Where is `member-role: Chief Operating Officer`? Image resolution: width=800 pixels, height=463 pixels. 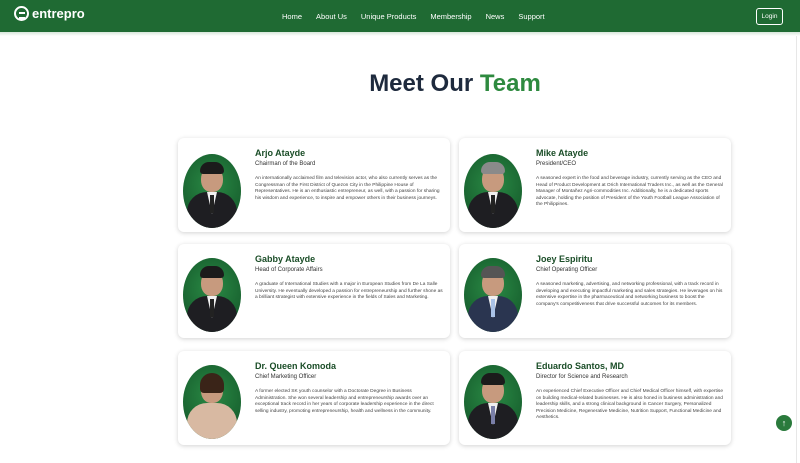 member-role: Chief Operating Officer is located at coordinates (567, 270).